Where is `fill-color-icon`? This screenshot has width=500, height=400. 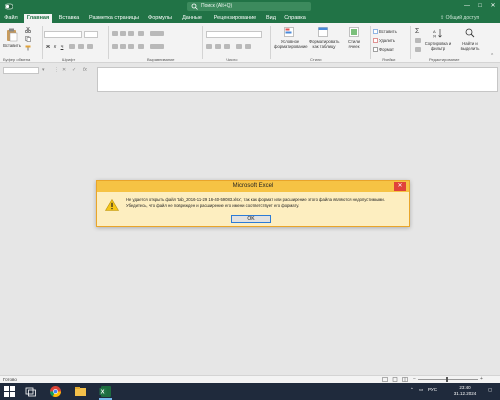 fill-color-icon is located at coordinates (81, 46).